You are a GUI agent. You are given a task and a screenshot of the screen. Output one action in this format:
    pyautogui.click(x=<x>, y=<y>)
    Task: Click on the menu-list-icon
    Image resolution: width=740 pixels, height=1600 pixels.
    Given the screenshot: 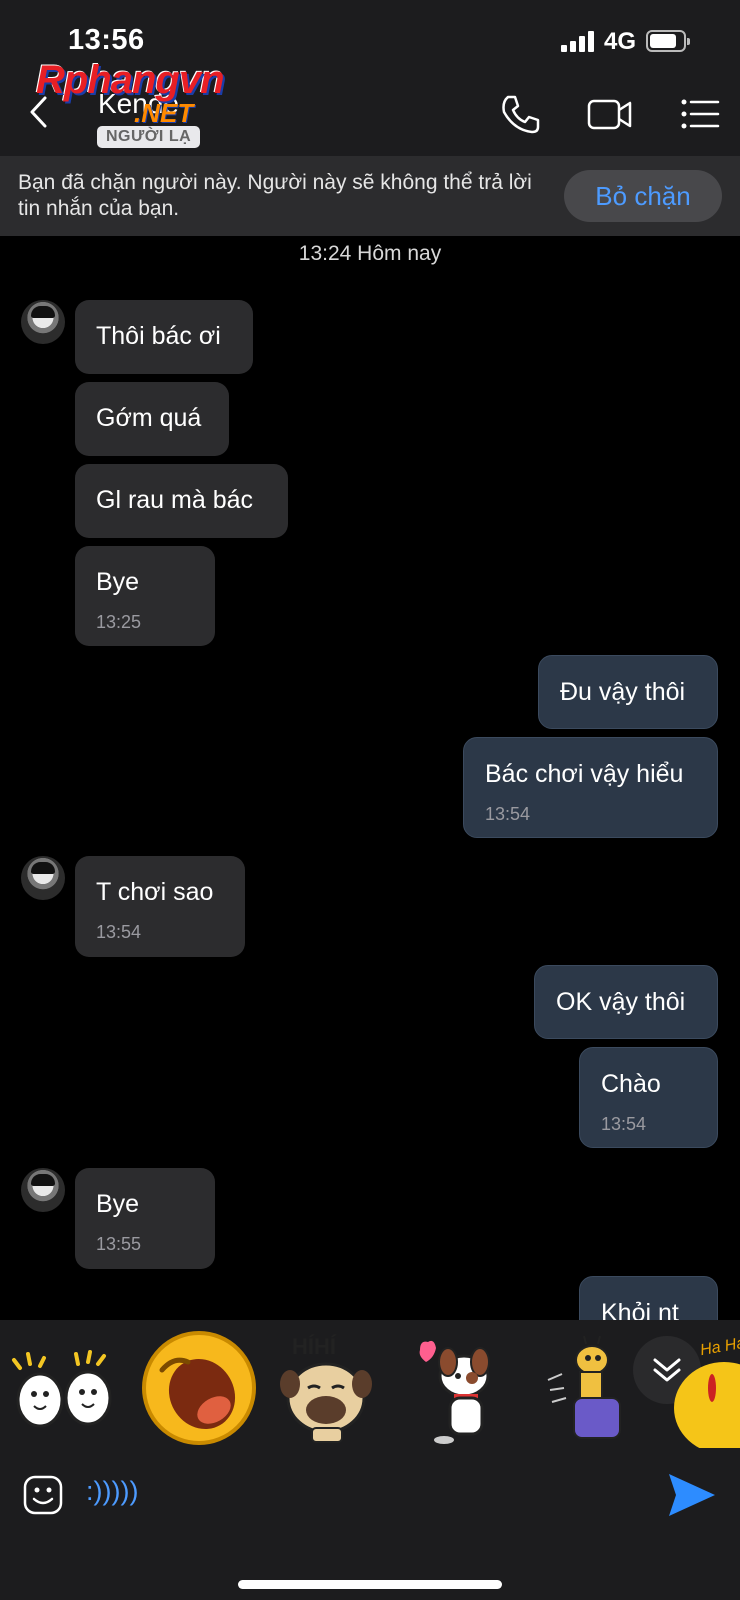 What is the action you would take?
    pyautogui.click(x=700, y=114)
    